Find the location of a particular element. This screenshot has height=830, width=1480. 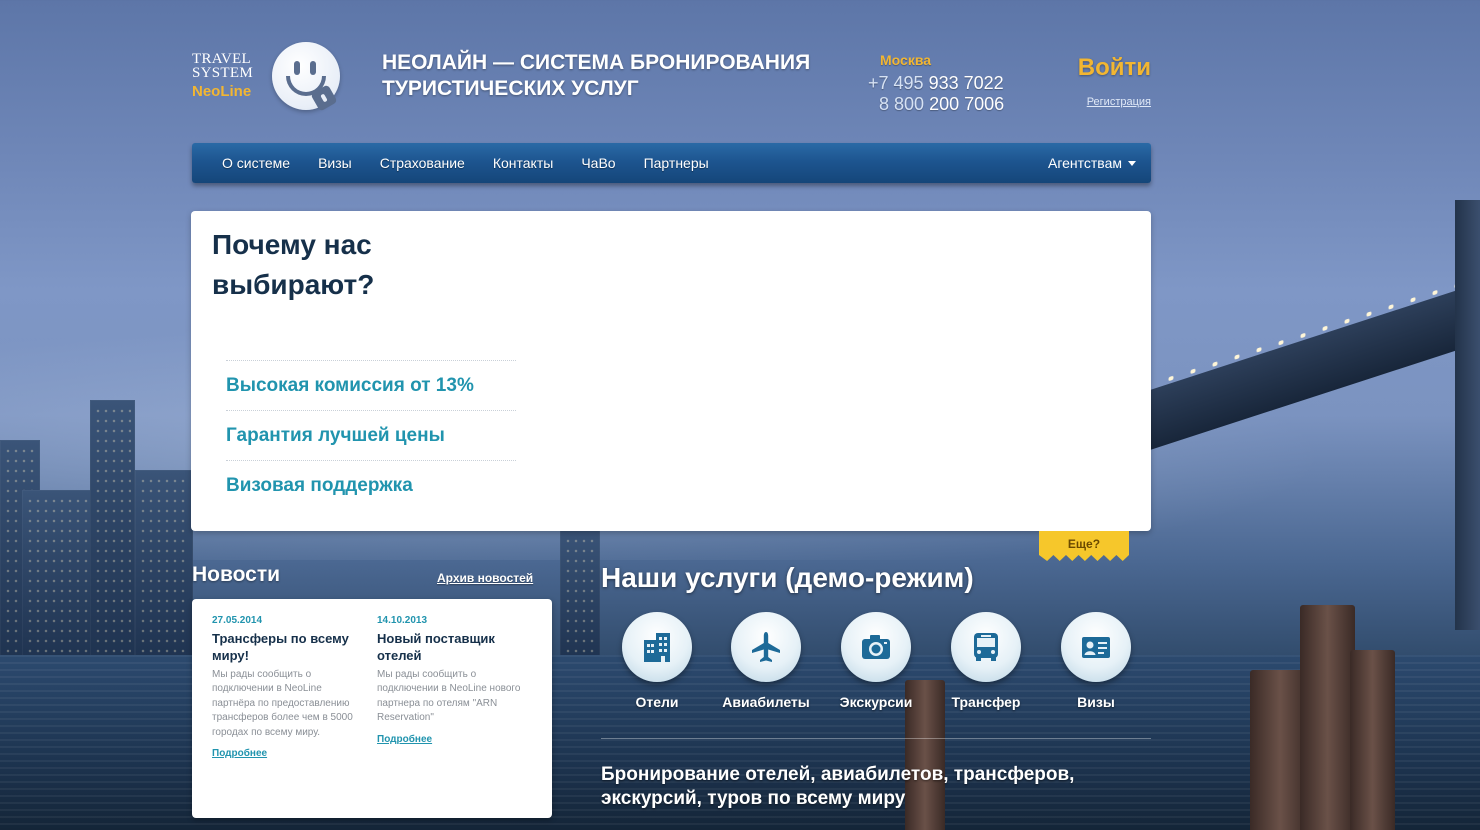

camera-icon is located at coordinates (876, 647).